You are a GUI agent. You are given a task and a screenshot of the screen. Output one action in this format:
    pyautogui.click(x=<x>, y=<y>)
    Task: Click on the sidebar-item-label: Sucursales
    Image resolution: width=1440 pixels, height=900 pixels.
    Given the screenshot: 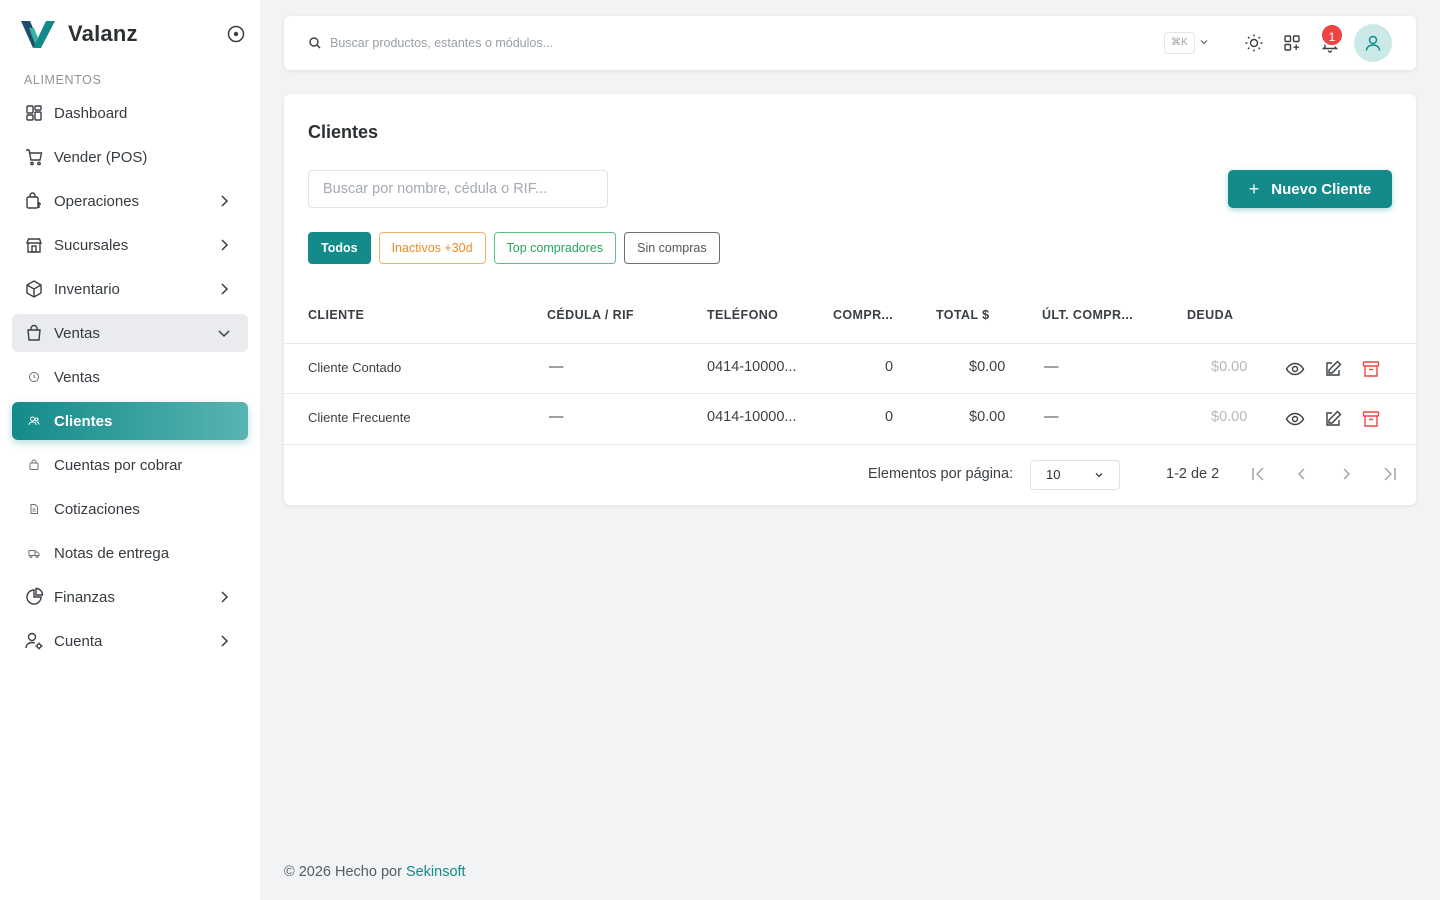 What is the action you would take?
    pyautogui.click(x=91, y=245)
    